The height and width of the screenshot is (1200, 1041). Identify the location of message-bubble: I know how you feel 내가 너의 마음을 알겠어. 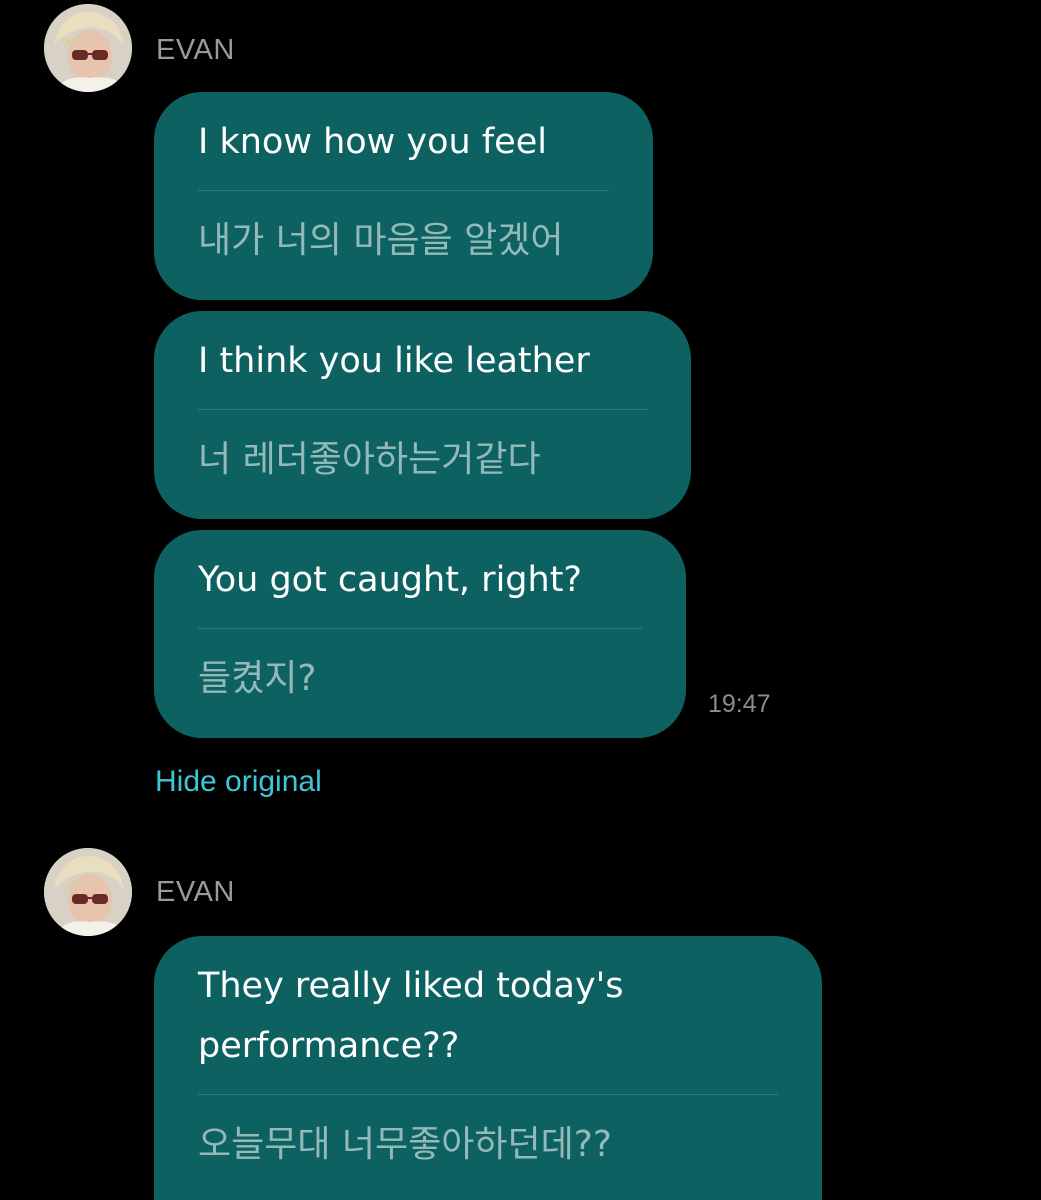
(403, 196).